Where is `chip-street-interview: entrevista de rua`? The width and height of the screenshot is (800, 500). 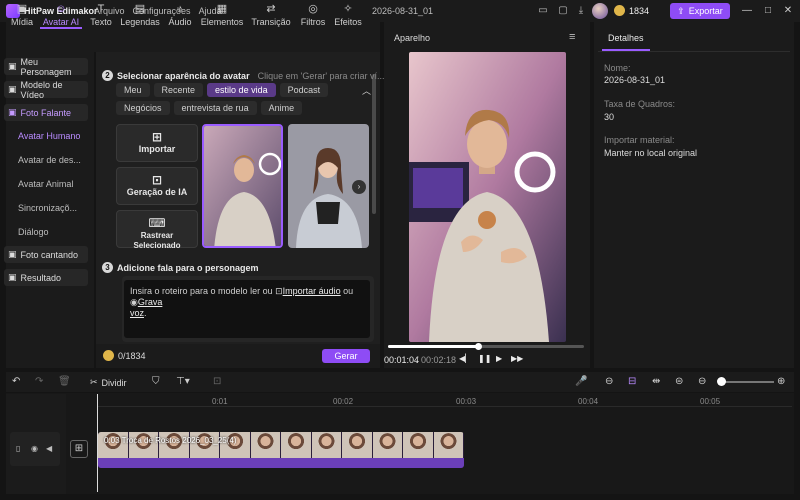
chip-street-interview: entrevista de rua is located at coordinates (215, 108).